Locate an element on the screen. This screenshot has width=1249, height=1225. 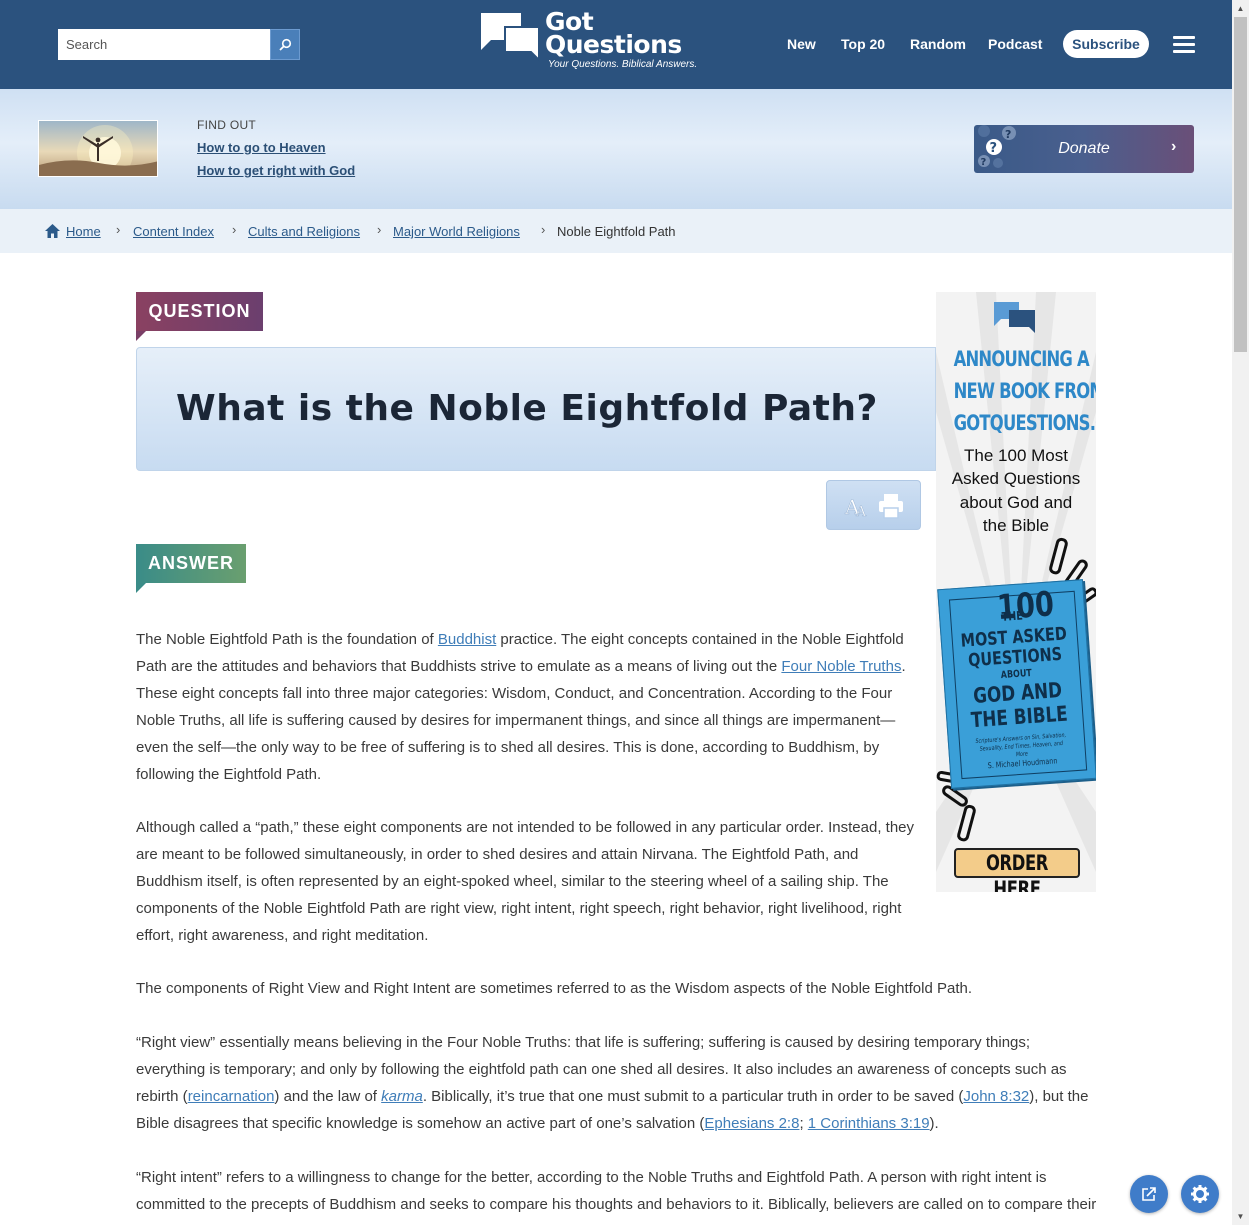
logo-tagline: Your Questions. Biblical Answers. is located at coordinates (623, 64).